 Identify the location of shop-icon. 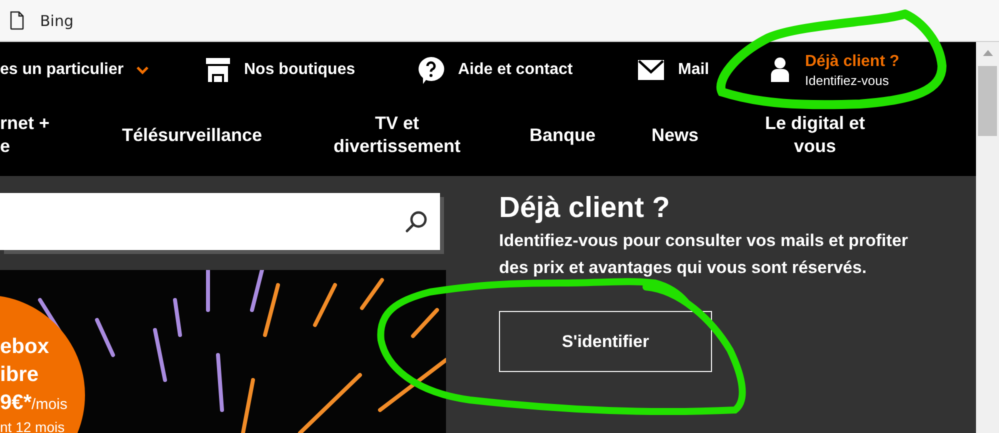
(218, 70).